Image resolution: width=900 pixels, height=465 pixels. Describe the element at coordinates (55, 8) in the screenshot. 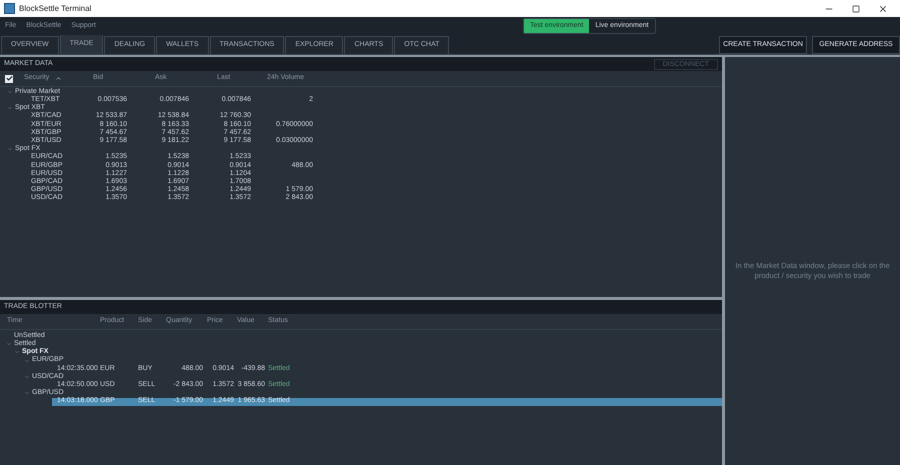

I see `window-title: BlockSettle Terminal` at that location.